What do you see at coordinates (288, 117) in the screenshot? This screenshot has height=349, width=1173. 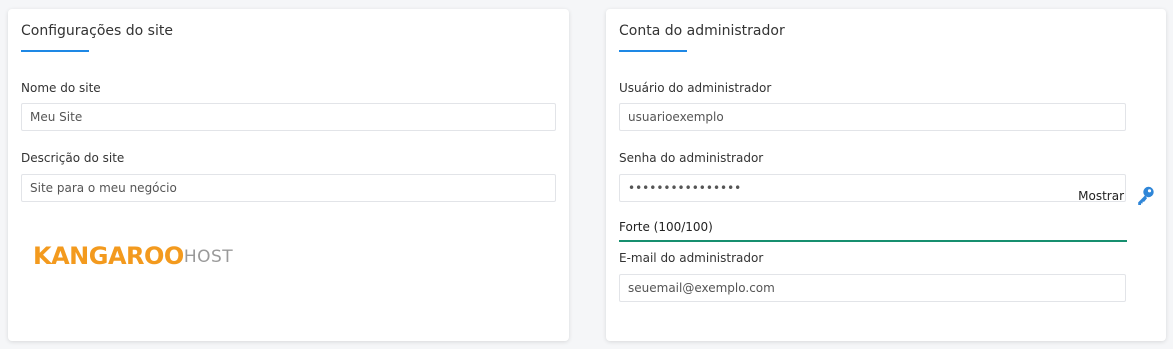 I see `site-name-input` at bounding box center [288, 117].